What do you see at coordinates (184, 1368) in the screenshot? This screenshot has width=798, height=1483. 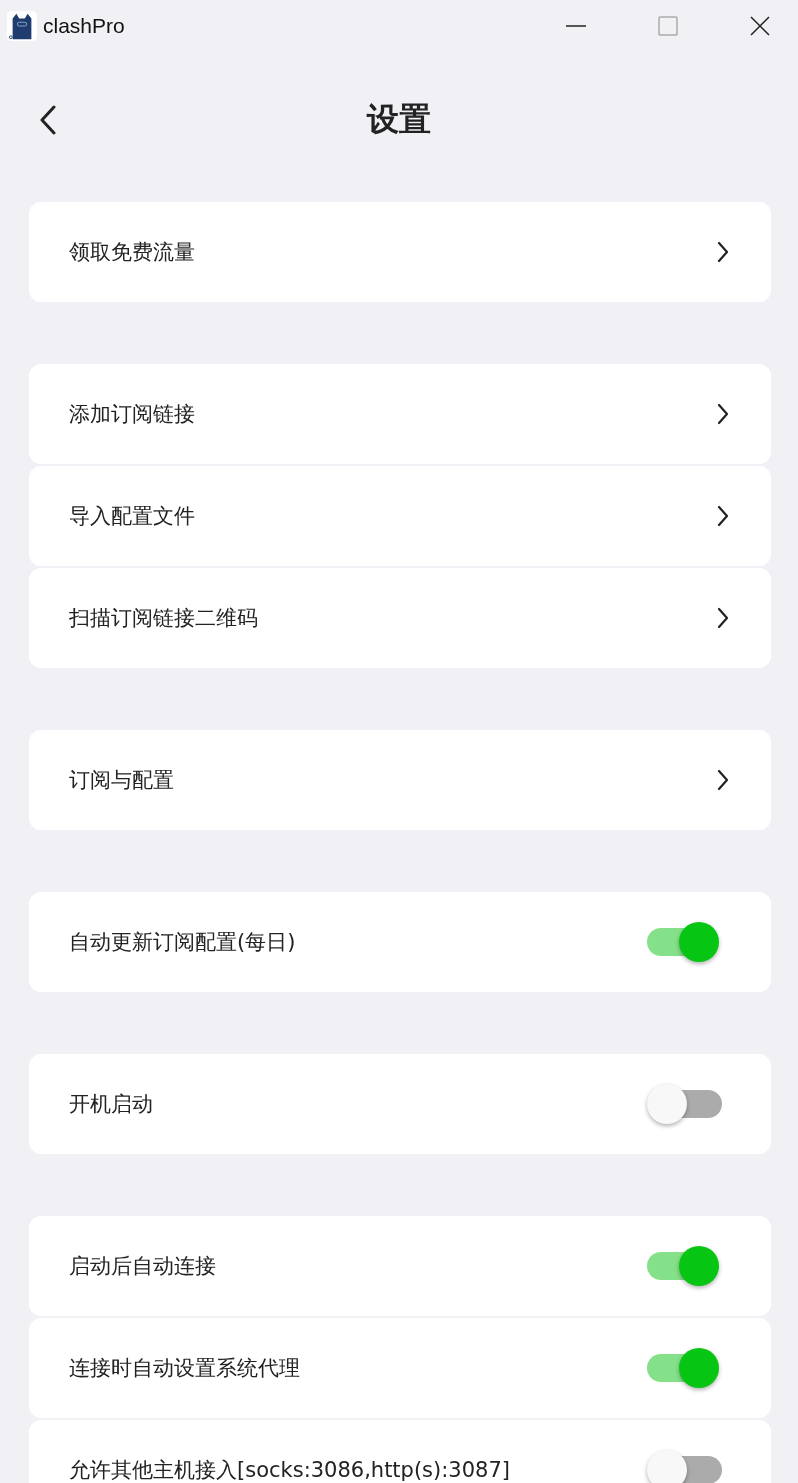 I see `setting-label: 连接时自动设置系统代理` at bounding box center [184, 1368].